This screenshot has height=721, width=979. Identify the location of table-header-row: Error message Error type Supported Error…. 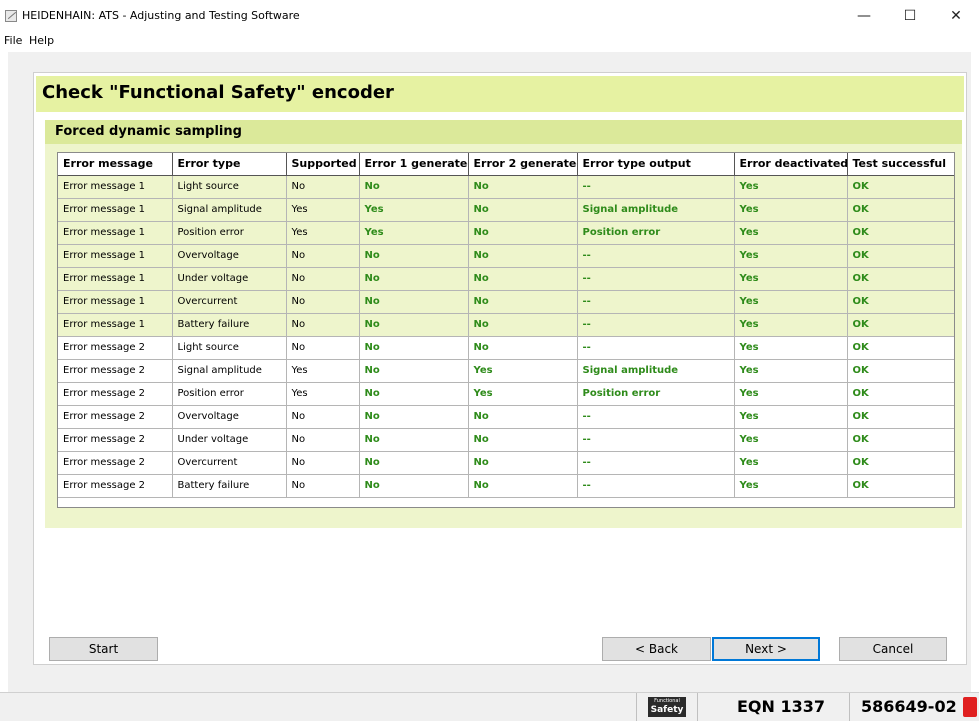
(506, 164).